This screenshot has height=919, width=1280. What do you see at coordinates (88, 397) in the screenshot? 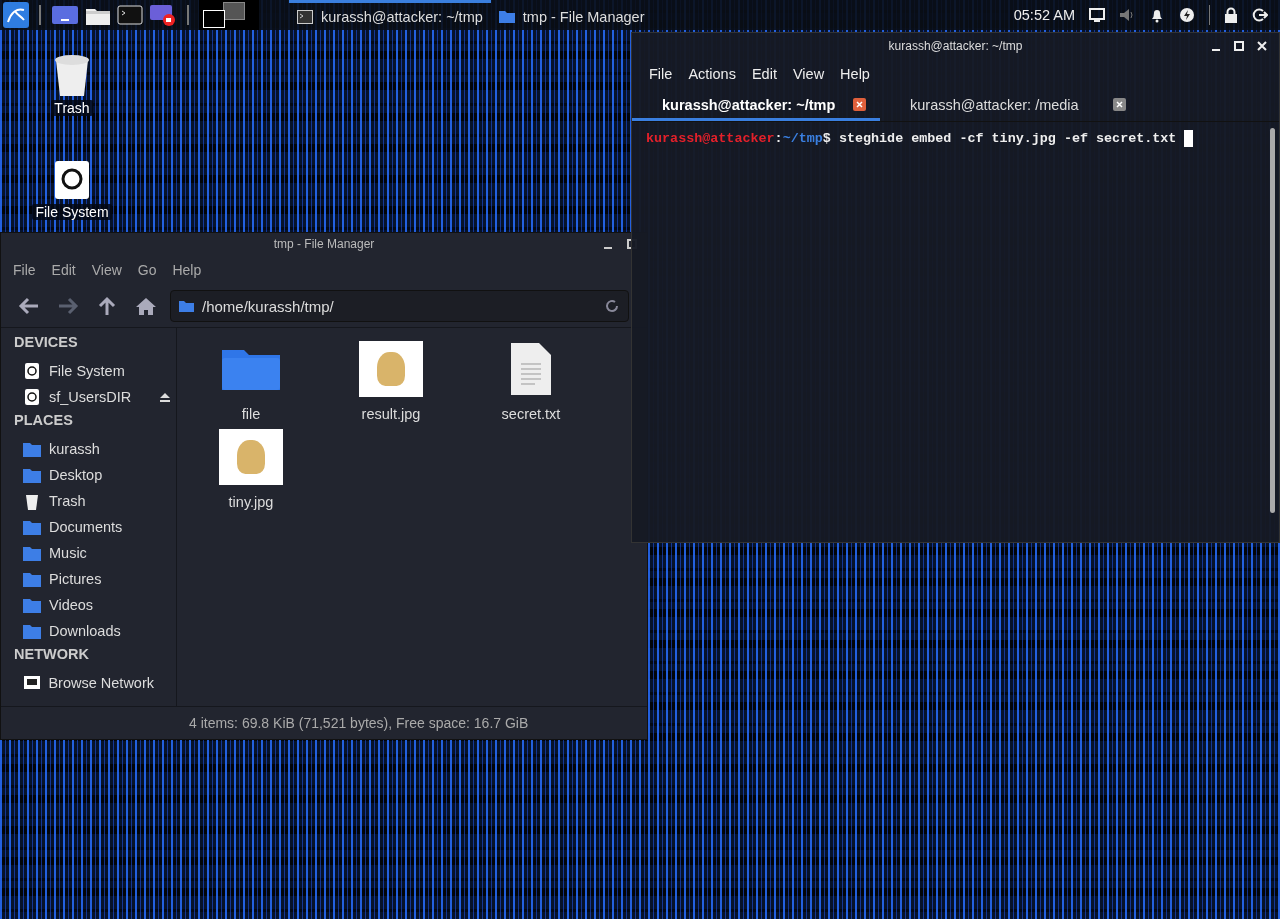
I see `sidebar-item: sf_UsersDIR` at bounding box center [88, 397].